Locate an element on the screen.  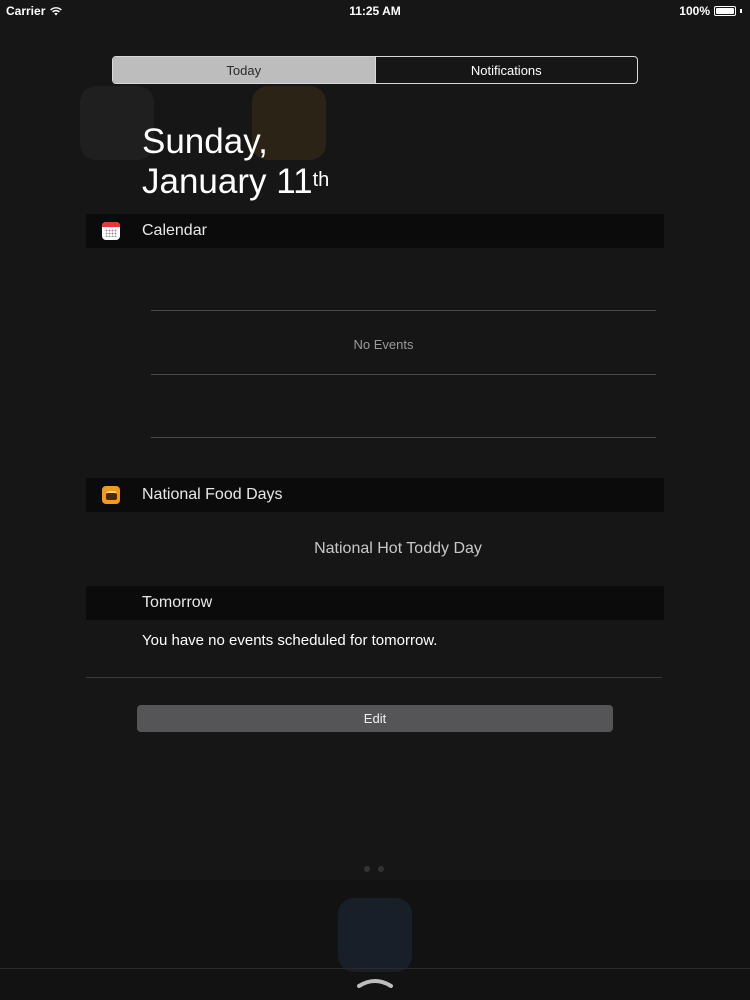
battery-group: 100% is located at coordinates (710, 11).